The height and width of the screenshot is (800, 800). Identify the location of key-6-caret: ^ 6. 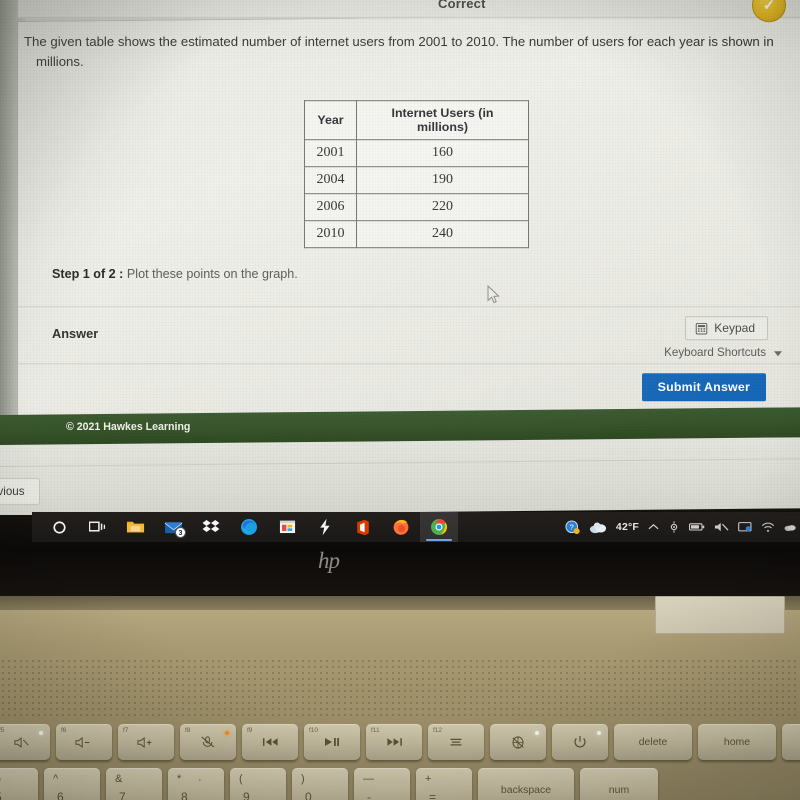
(72, 784).